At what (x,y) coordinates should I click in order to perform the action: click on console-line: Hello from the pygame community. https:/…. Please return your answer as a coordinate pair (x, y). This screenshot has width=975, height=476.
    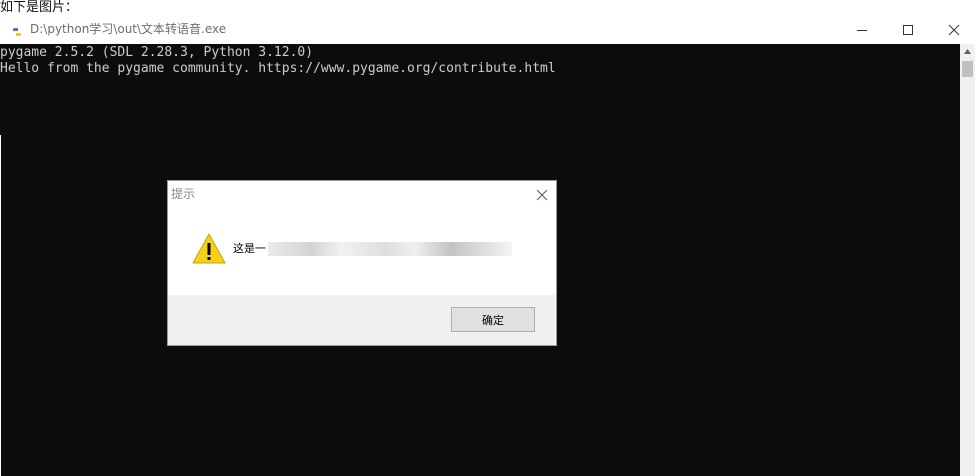
    Looking at the image, I should click on (278, 68).